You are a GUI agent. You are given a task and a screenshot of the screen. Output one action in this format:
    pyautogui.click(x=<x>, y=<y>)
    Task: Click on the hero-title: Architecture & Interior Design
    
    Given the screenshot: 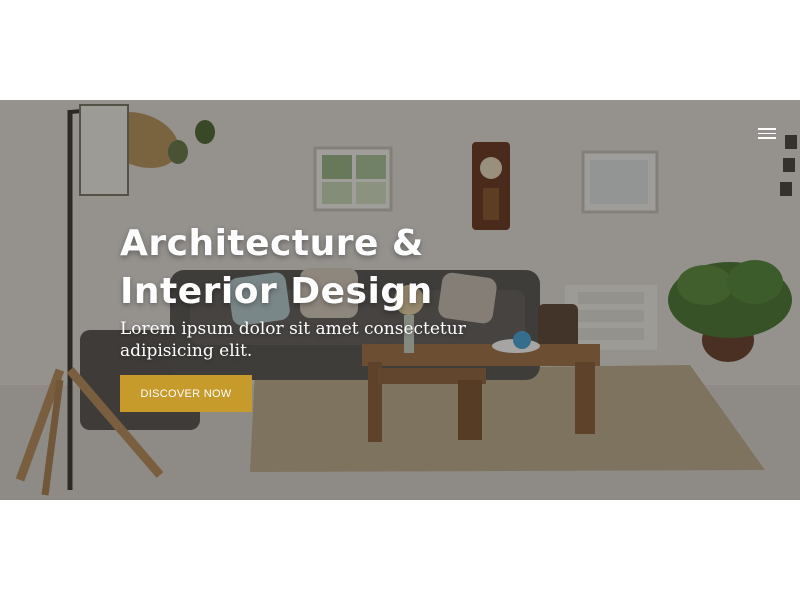 What is the action you would take?
    pyautogui.click(x=276, y=267)
    